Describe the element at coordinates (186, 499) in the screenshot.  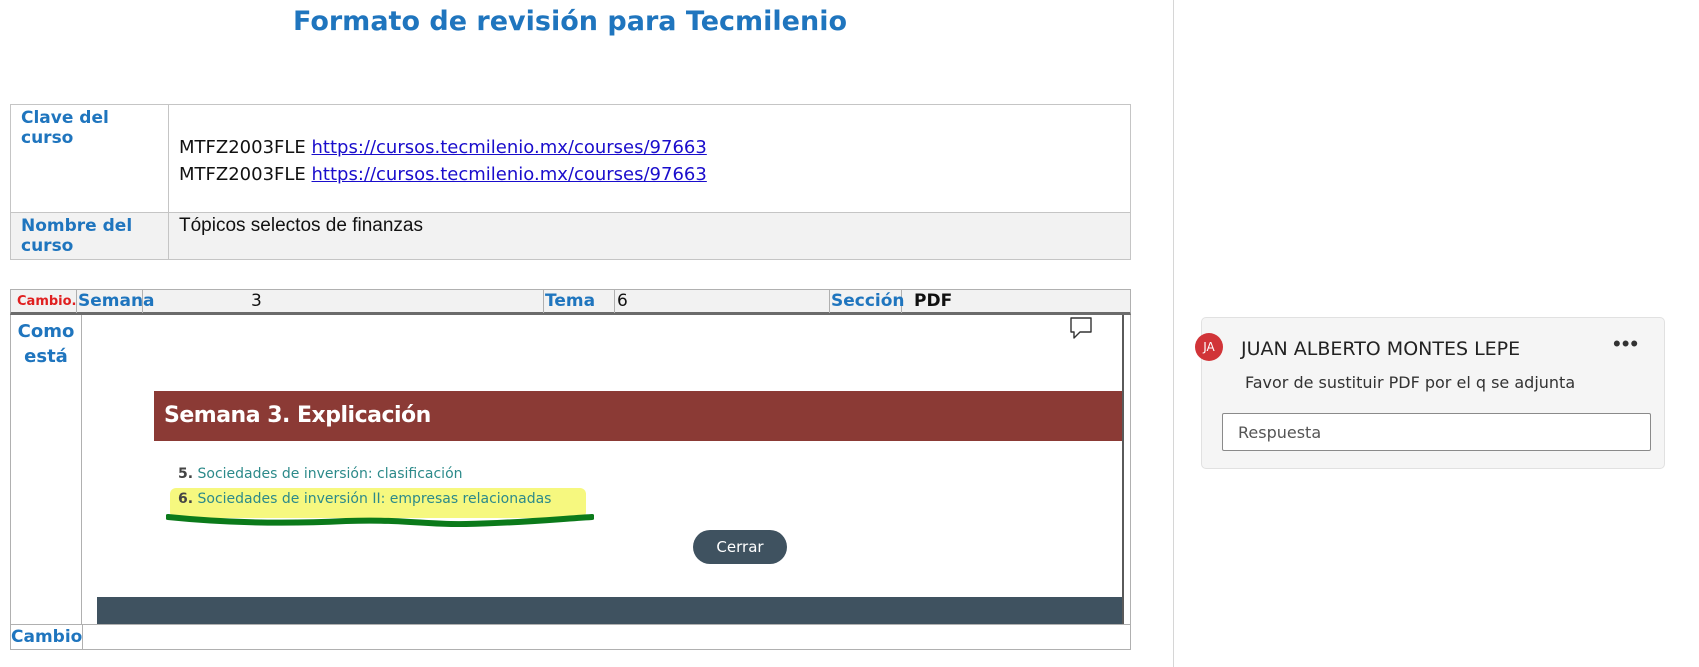
I see `list-item-number: 6.` at that location.